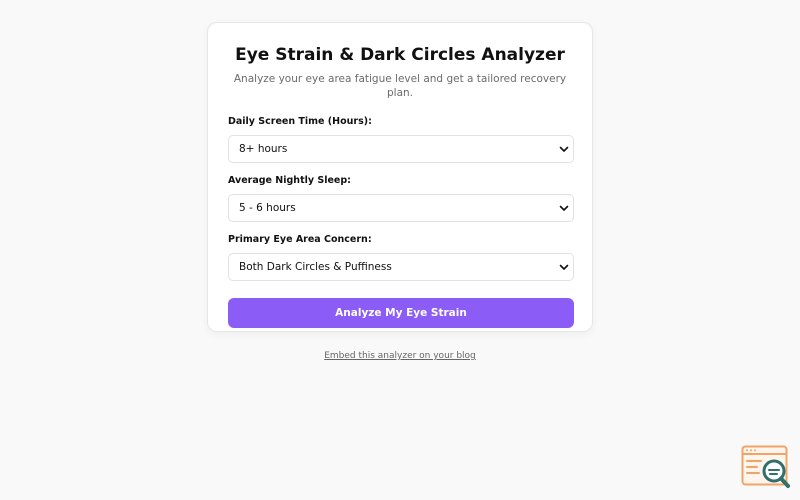 The image size is (800, 500). I want to click on sleep-label: Average Nightly Sleep:, so click(289, 180).